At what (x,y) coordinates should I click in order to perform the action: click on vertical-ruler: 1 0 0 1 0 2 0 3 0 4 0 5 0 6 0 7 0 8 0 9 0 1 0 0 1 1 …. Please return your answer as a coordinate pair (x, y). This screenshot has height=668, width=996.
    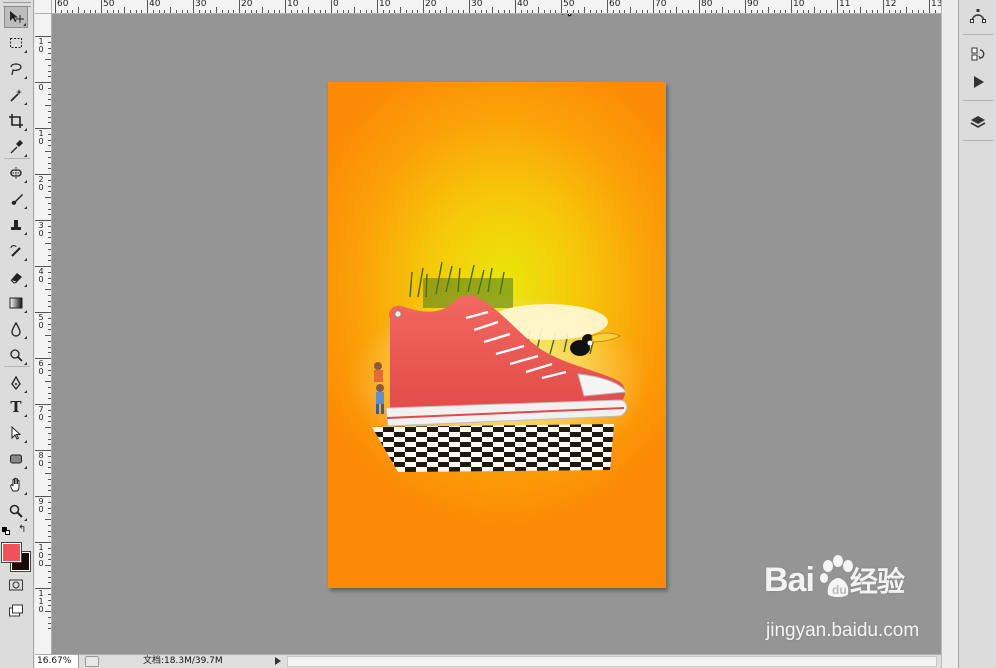
    Looking at the image, I should click on (43, 334).